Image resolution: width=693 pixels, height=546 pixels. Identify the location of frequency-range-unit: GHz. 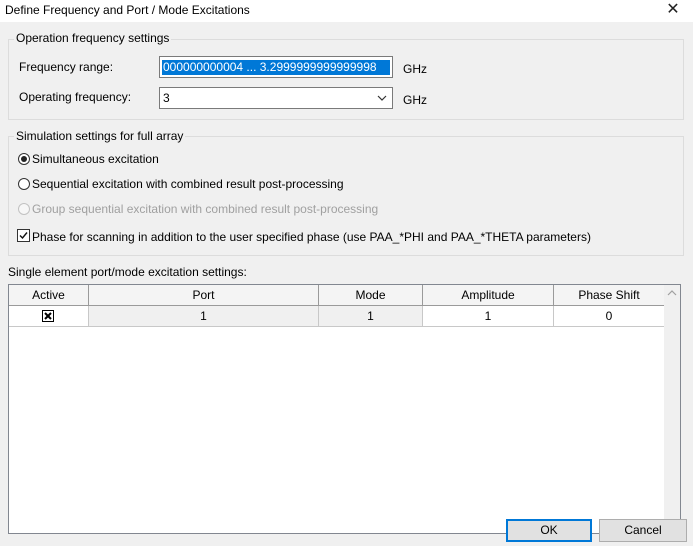
(415, 69).